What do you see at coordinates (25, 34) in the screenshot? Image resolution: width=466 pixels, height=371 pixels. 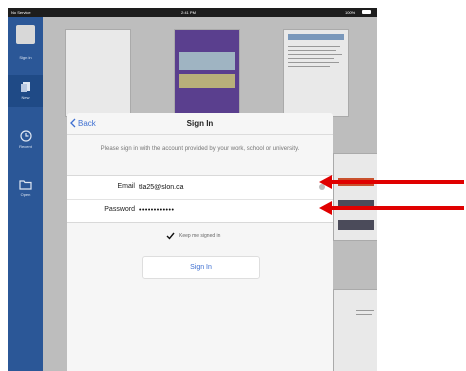 I see `avatar-icon` at bounding box center [25, 34].